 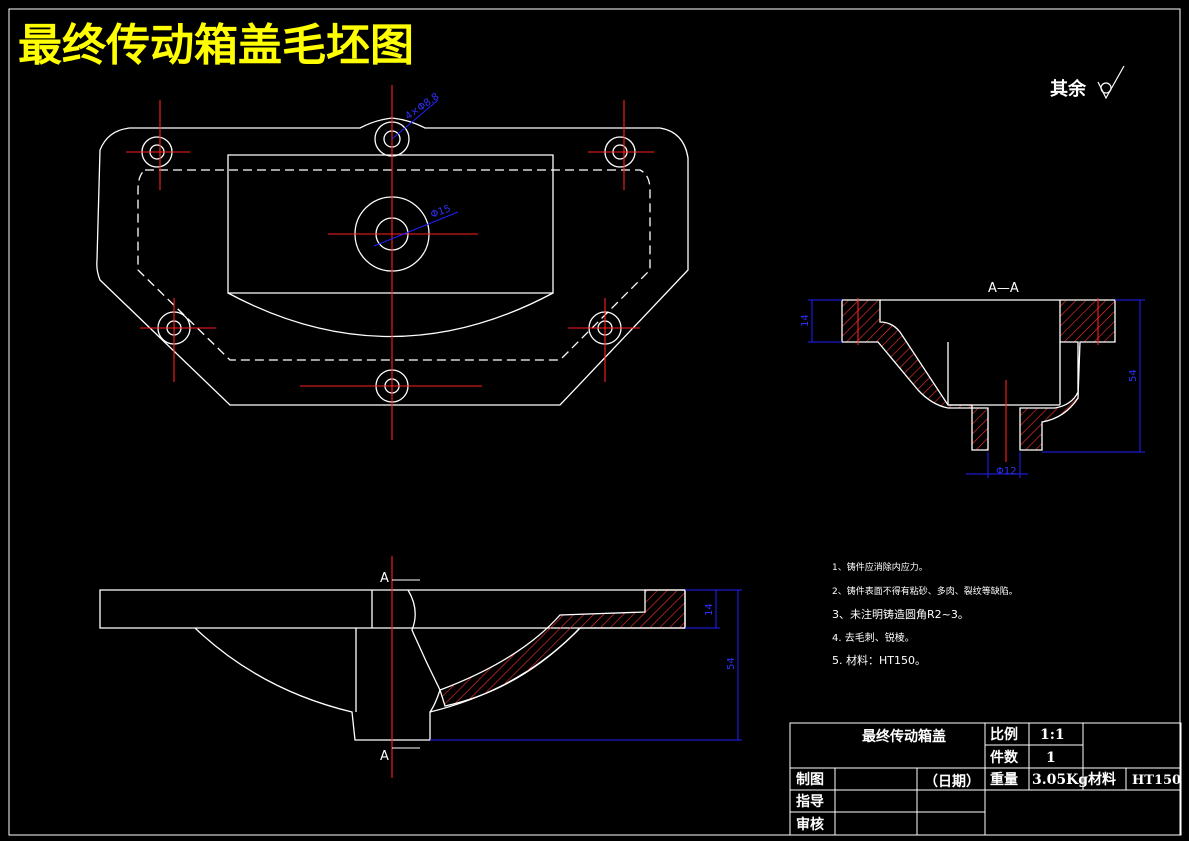 What do you see at coordinates (731, 663) in the screenshot?
I see `dim-total-height-2: 54` at bounding box center [731, 663].